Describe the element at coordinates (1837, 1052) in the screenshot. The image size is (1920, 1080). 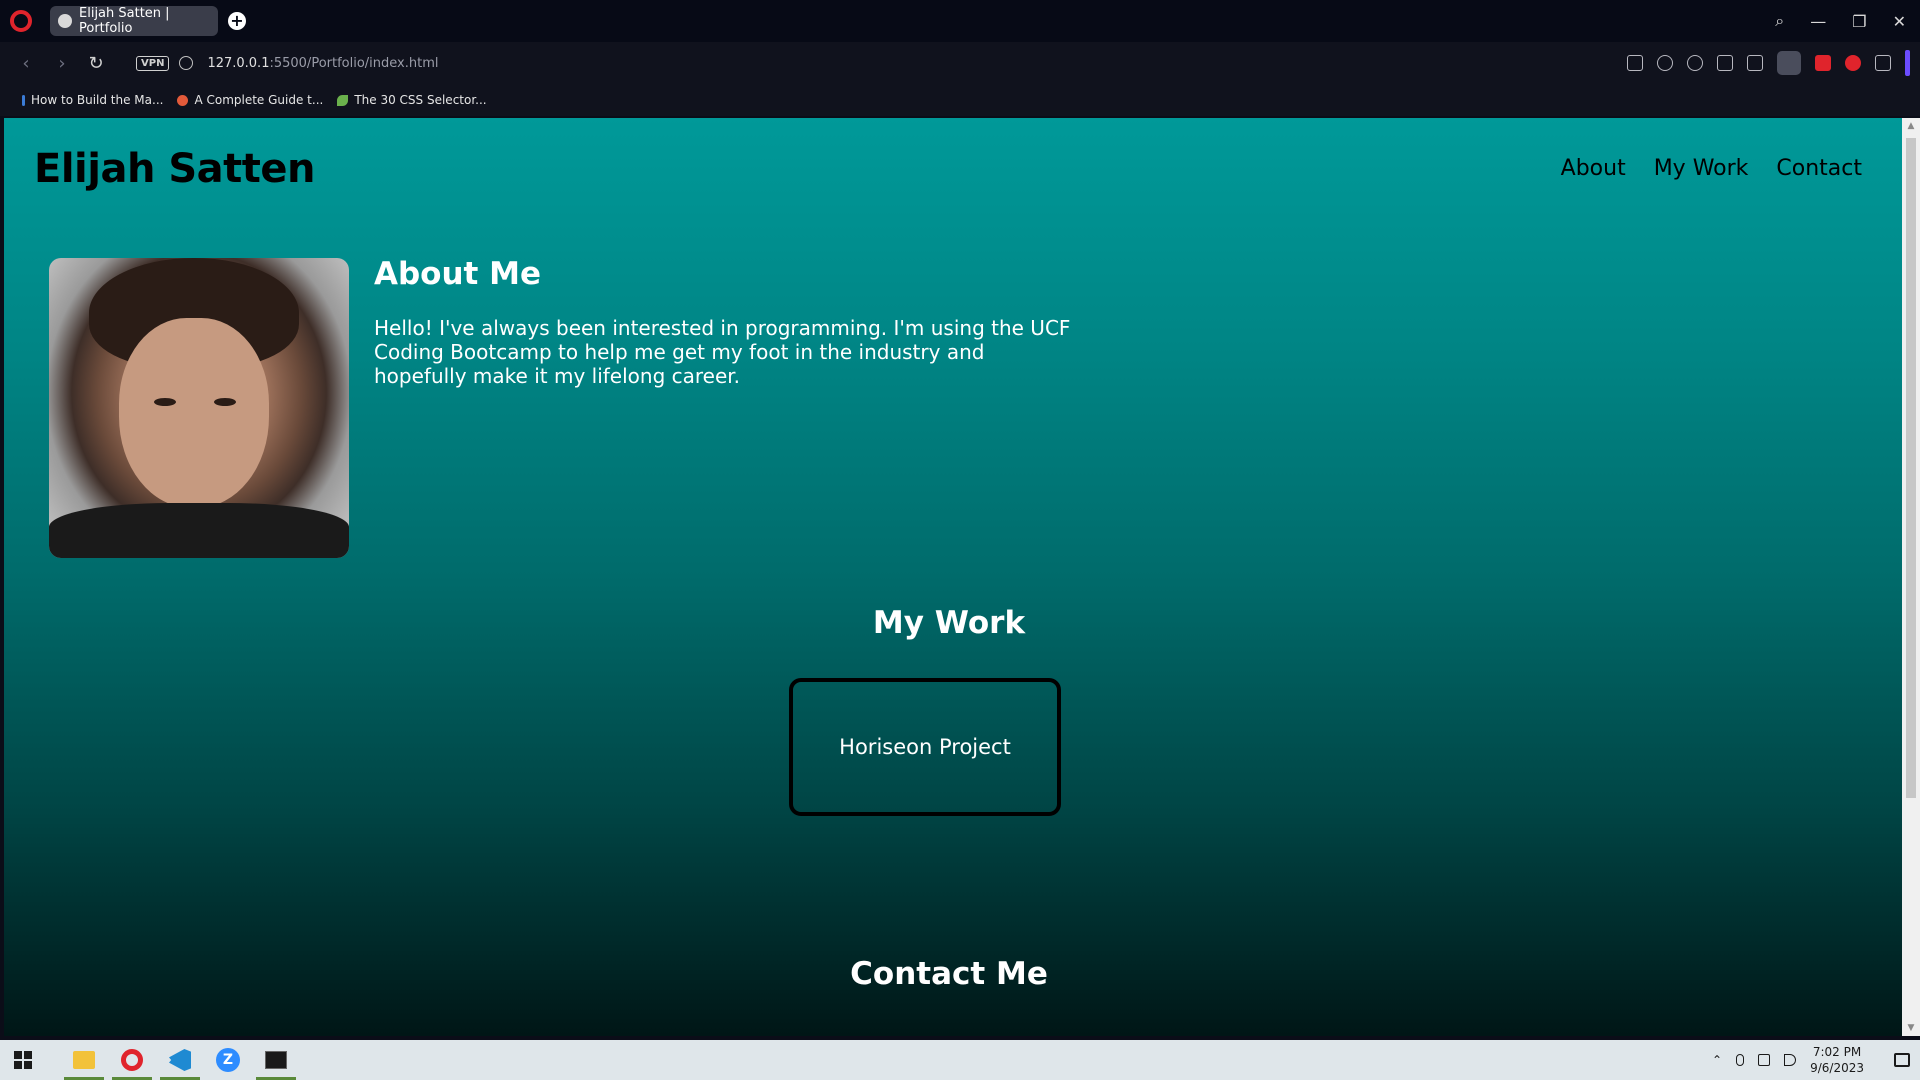
I see `clock-time: 7:02 PM` at that location.